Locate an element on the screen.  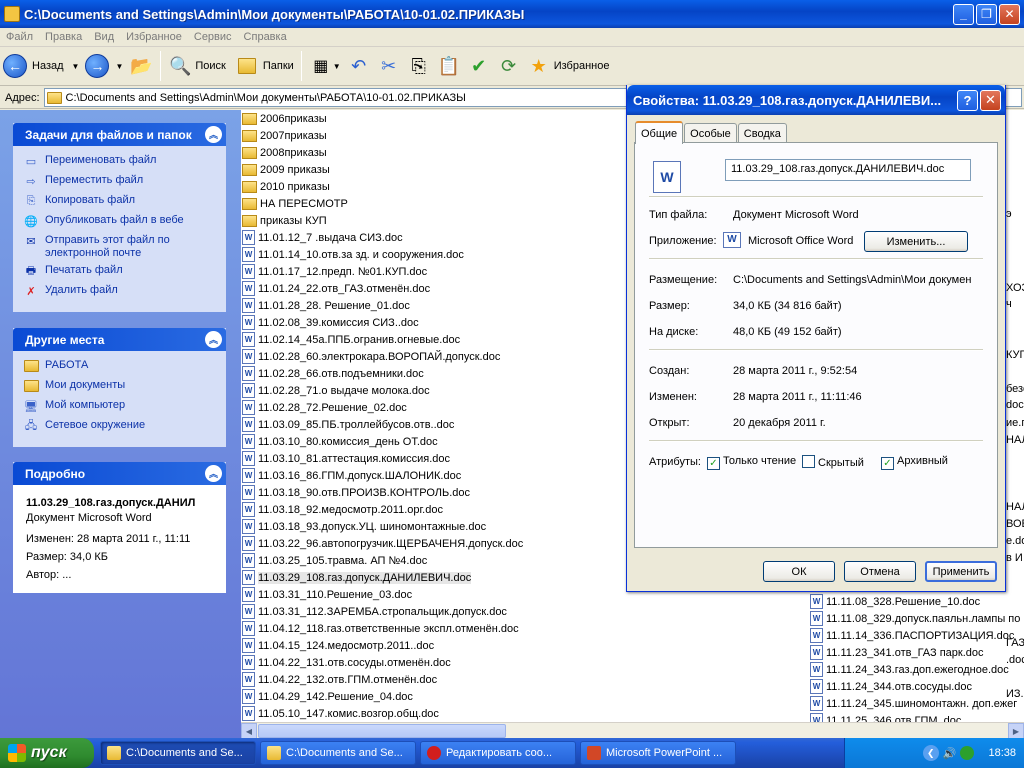
file-item: W 11.04.22_131.отв.сосуды.отменён.doc is located at coordinates (346, 662).